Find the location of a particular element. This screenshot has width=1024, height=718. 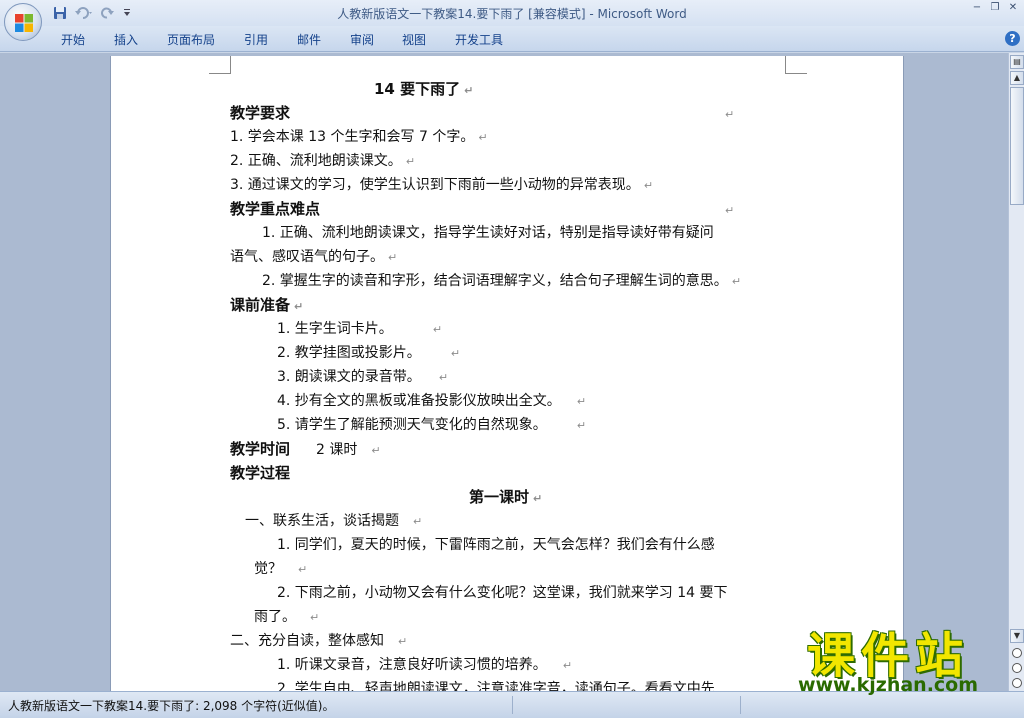

watermark-logo: 课件站 www.kjzhan.com is located at coordinates (888, 656).